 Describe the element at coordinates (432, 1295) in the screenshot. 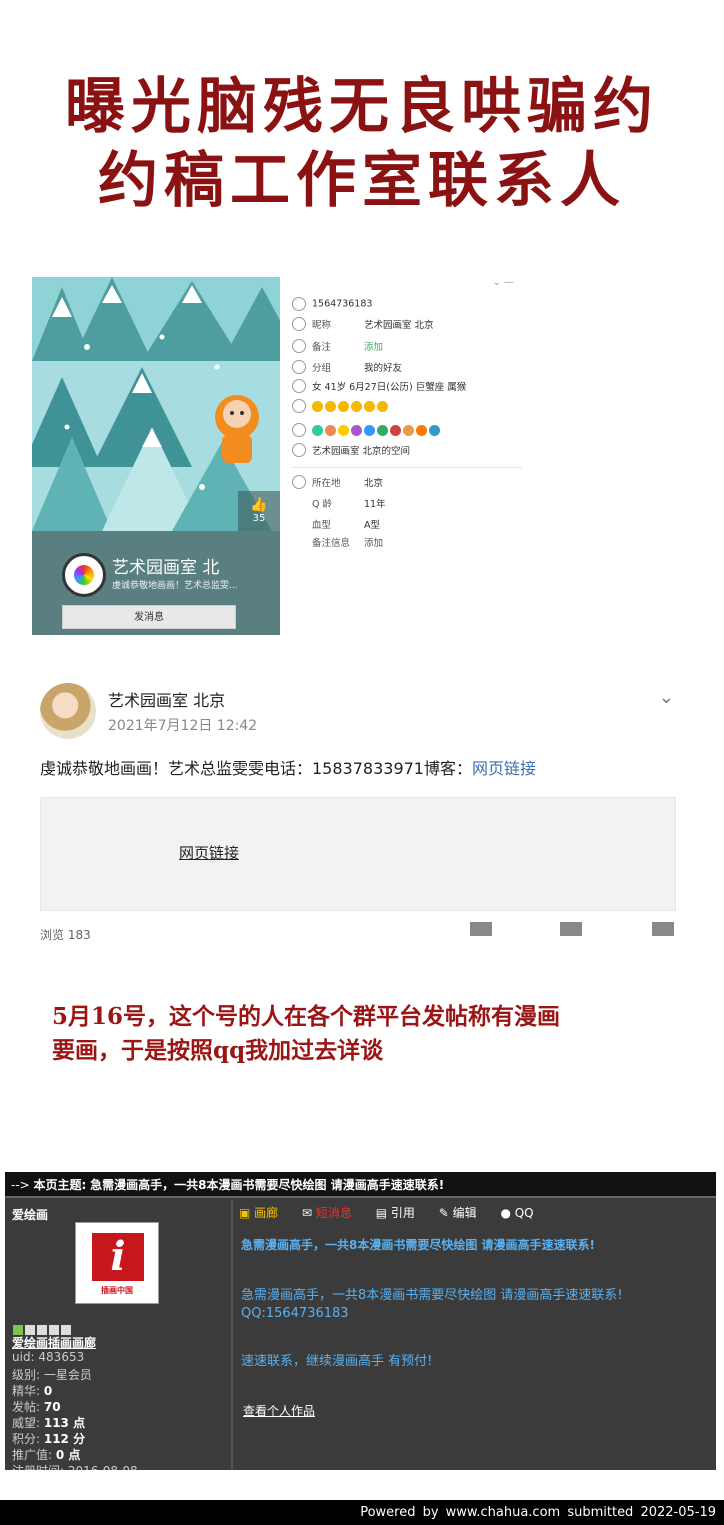

I see `forum-body-line-1: 急需漫画高手，一共8本漫画书需要尽快绘图 请漫画高手速速联系!` at that location.